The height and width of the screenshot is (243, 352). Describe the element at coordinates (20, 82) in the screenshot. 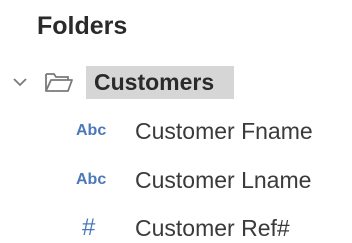

I see `chevron-down-icon` at that location.